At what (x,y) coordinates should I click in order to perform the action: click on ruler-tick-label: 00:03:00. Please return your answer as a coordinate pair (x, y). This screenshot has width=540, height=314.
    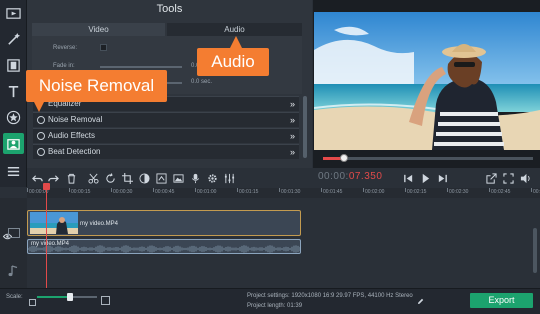
    Looking at the image, I should click on (536, 192).